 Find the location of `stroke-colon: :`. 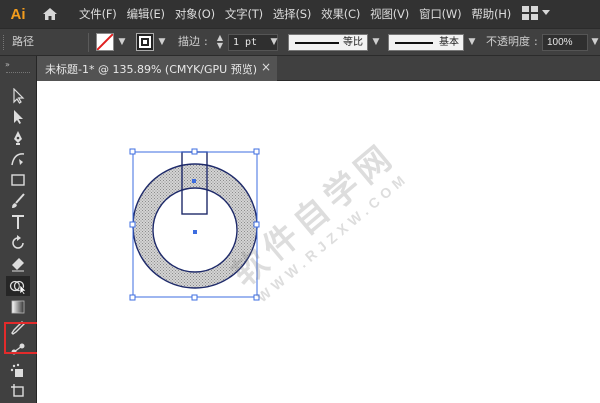

stroke-colon: : is located at coordinates (206, 41).